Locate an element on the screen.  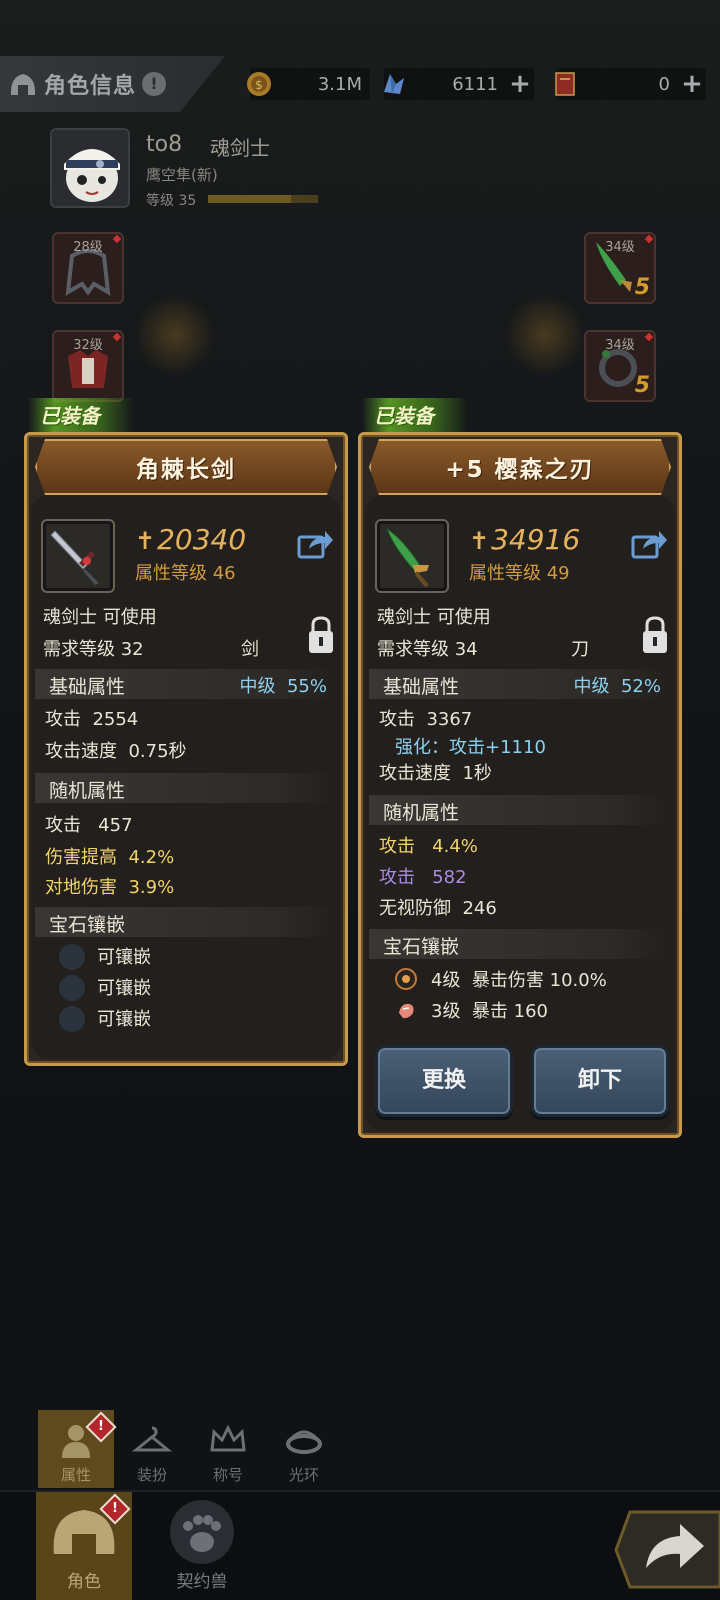
tab-aura: 光环 is located at coordinates (304, 1449).